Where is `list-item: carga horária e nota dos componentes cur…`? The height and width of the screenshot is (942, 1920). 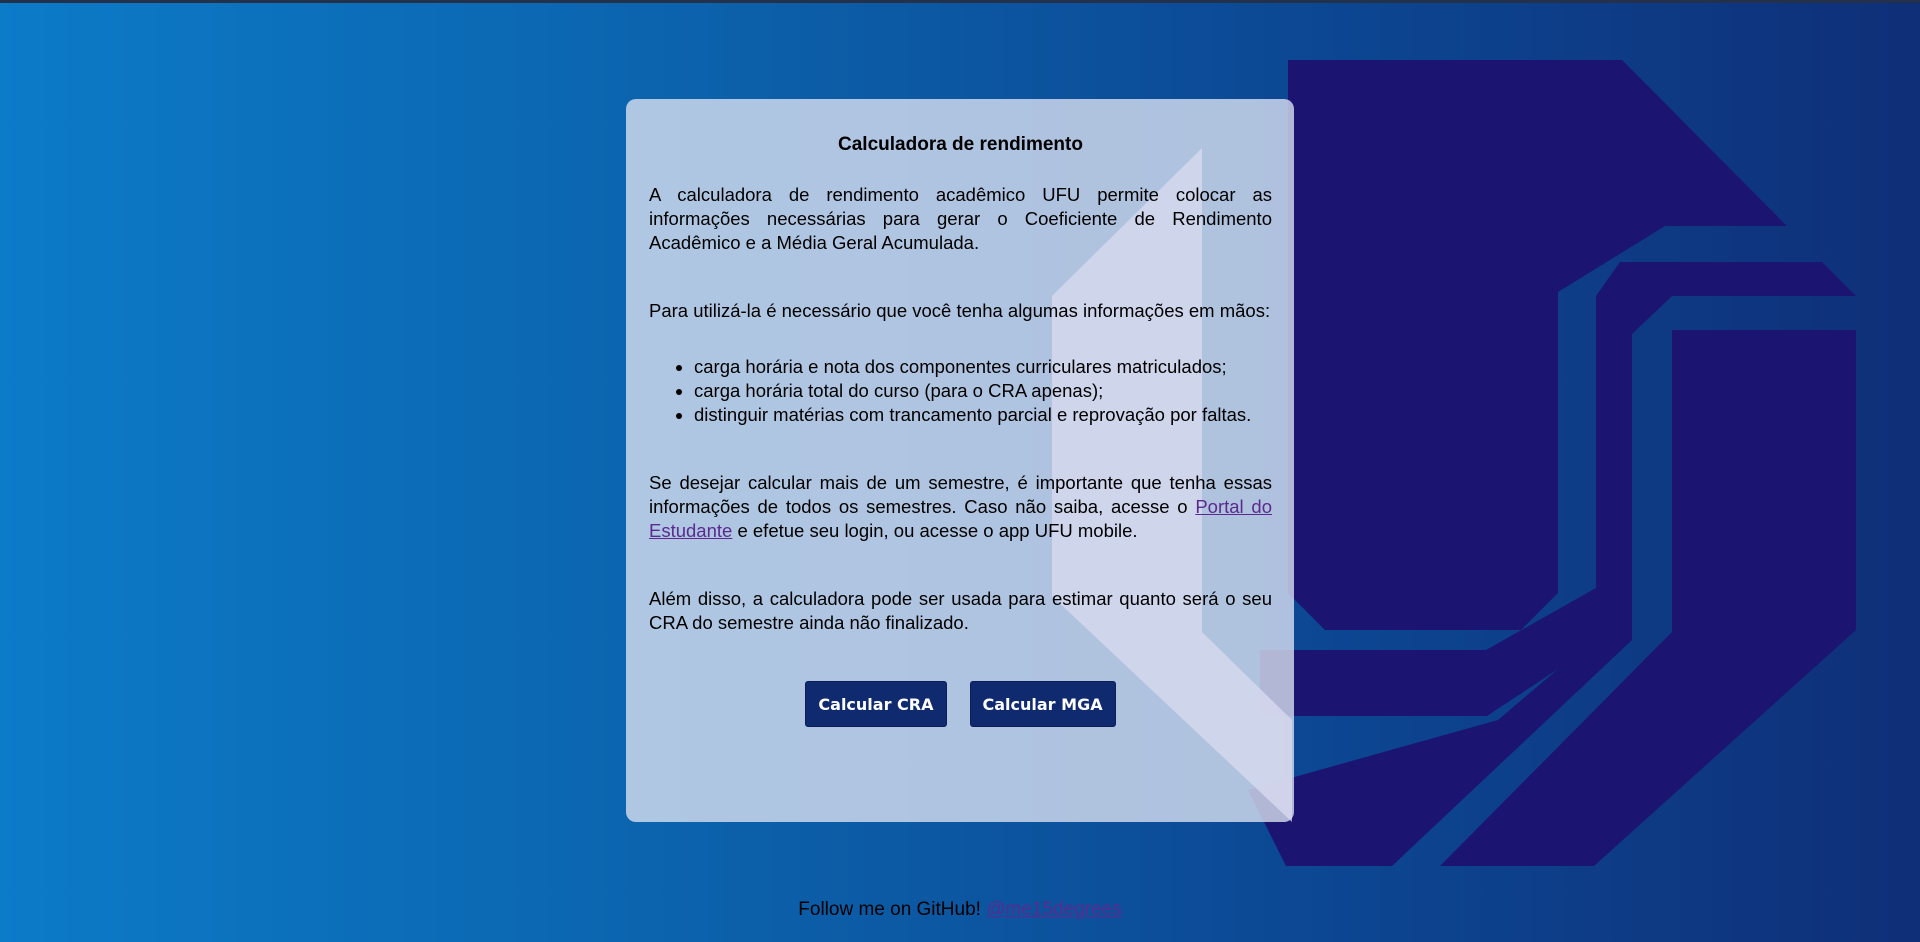 list-item: carga horária e nota dos componentes cur… is located at coordinates (983, 367).